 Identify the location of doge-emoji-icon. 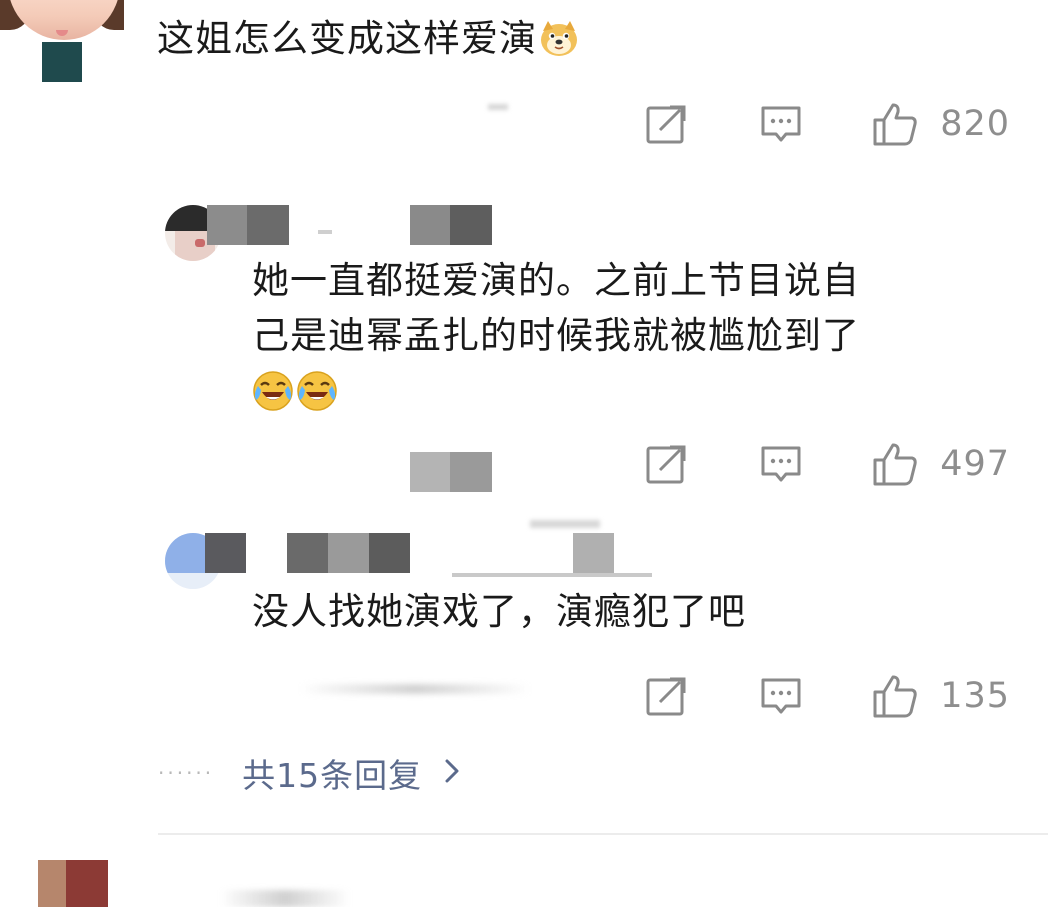
(559, 38).